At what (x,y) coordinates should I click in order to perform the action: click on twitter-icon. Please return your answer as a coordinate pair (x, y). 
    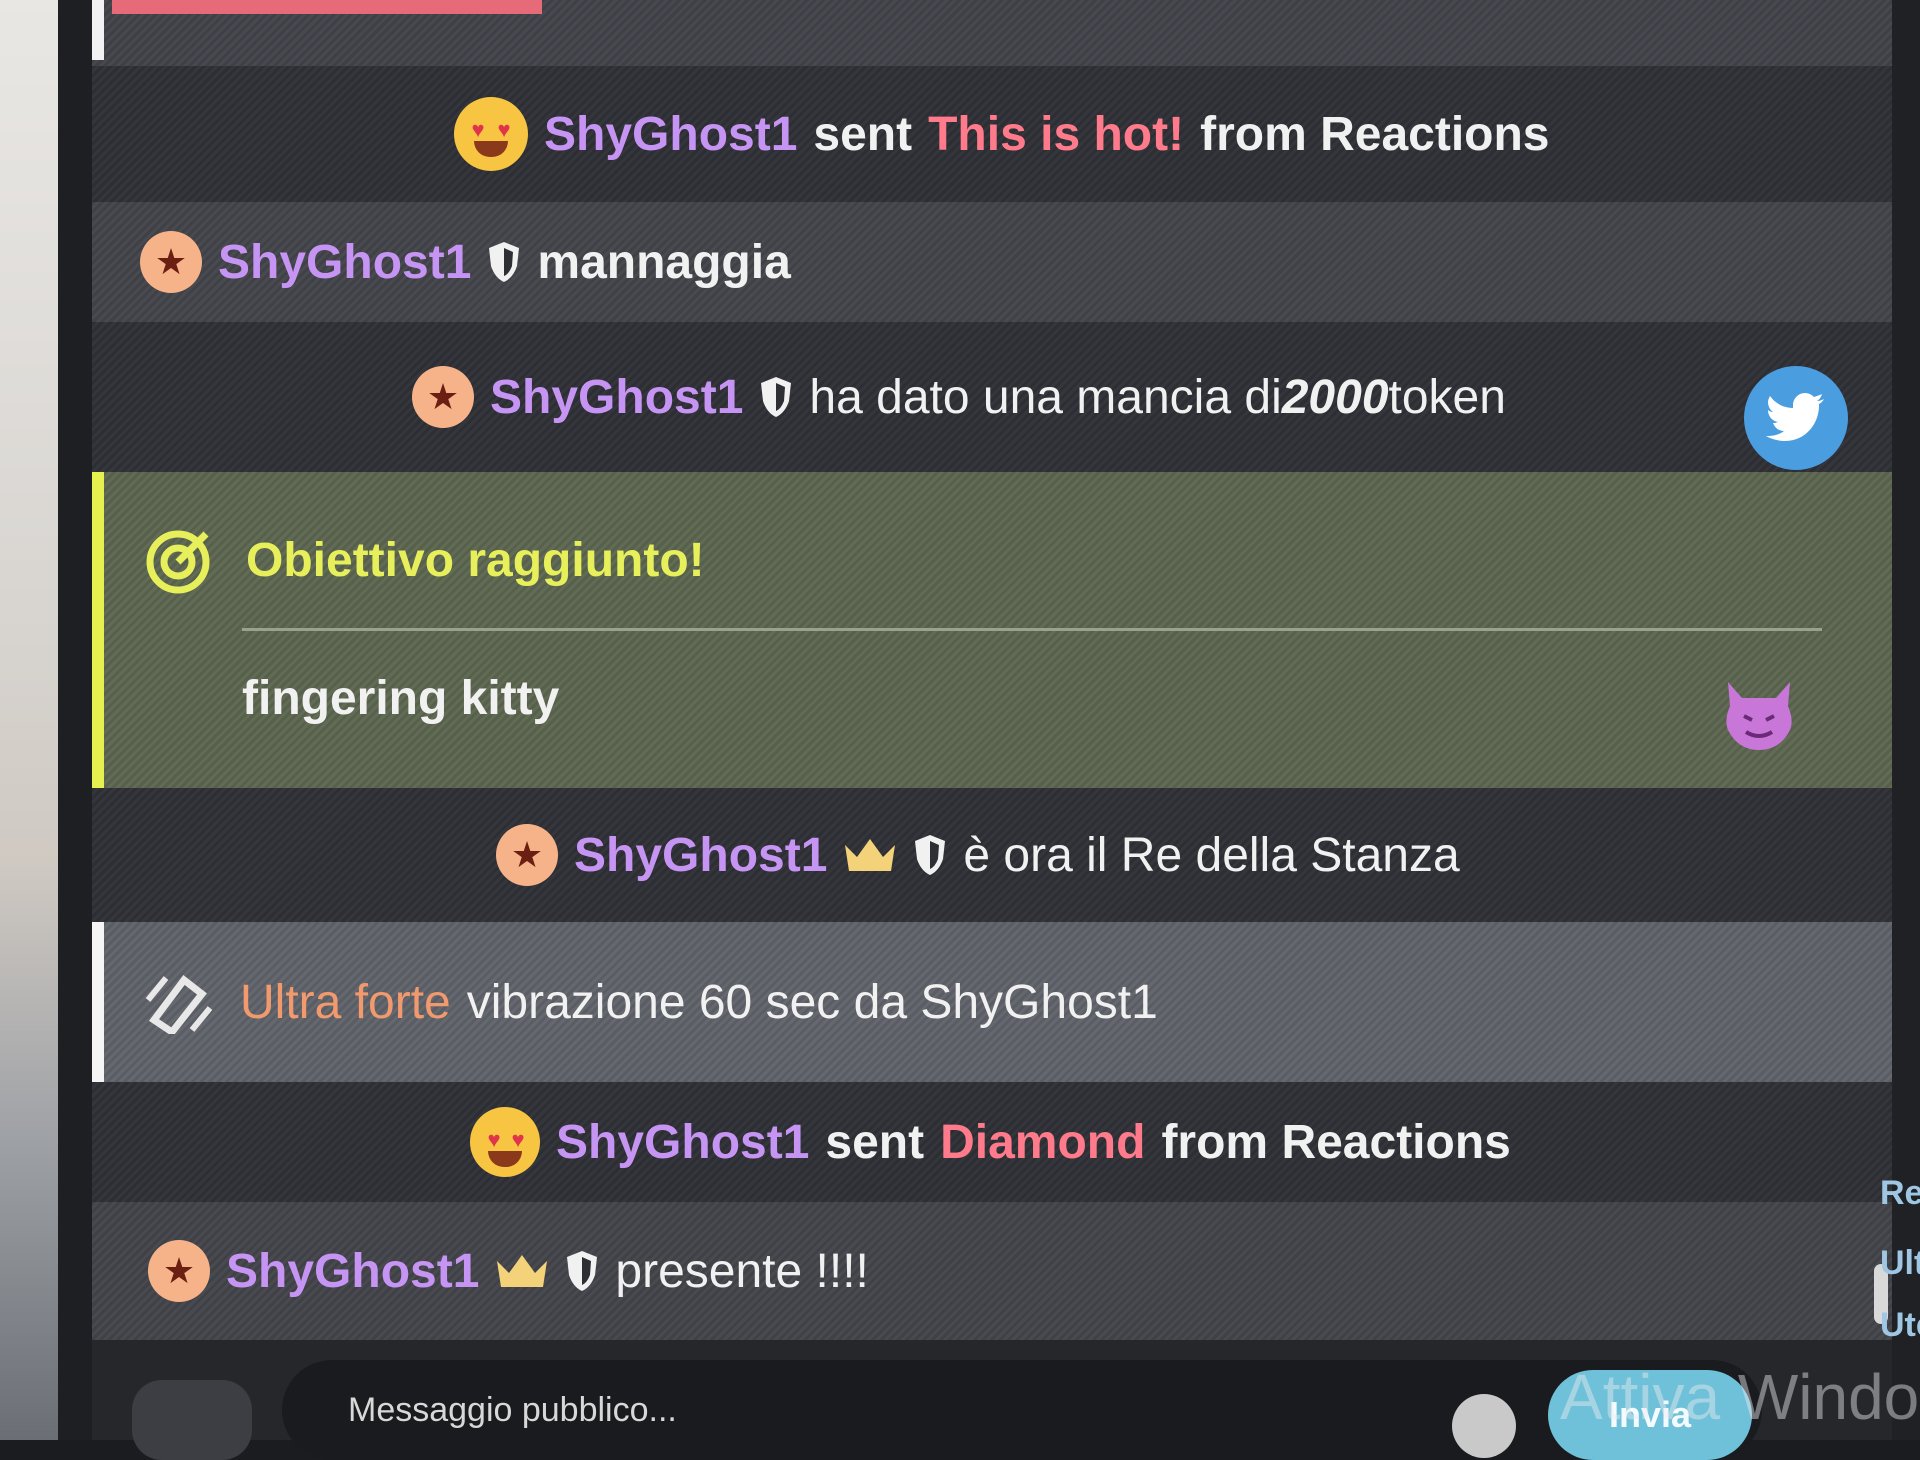
    Looking at the image, I should click on (1796, 418).